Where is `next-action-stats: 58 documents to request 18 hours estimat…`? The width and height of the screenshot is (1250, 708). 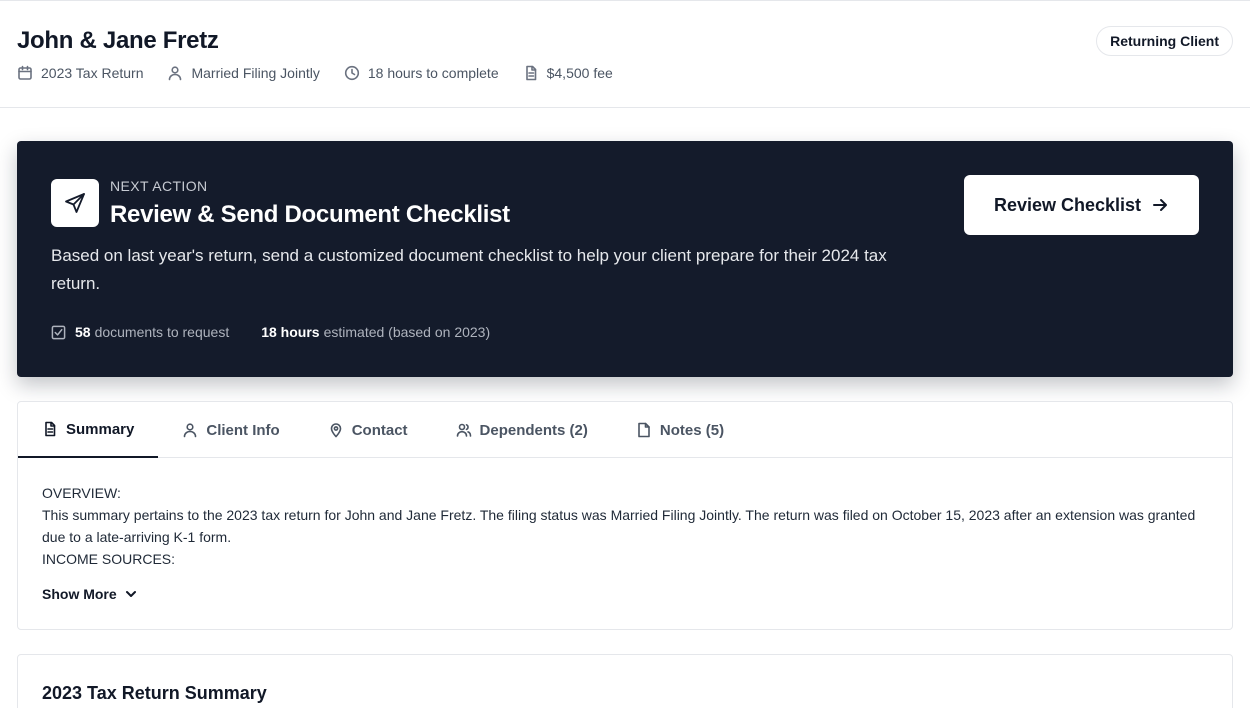
next-action-stats: 58 documents to request 18 hours estimat… is located at coordinates (286, 332).